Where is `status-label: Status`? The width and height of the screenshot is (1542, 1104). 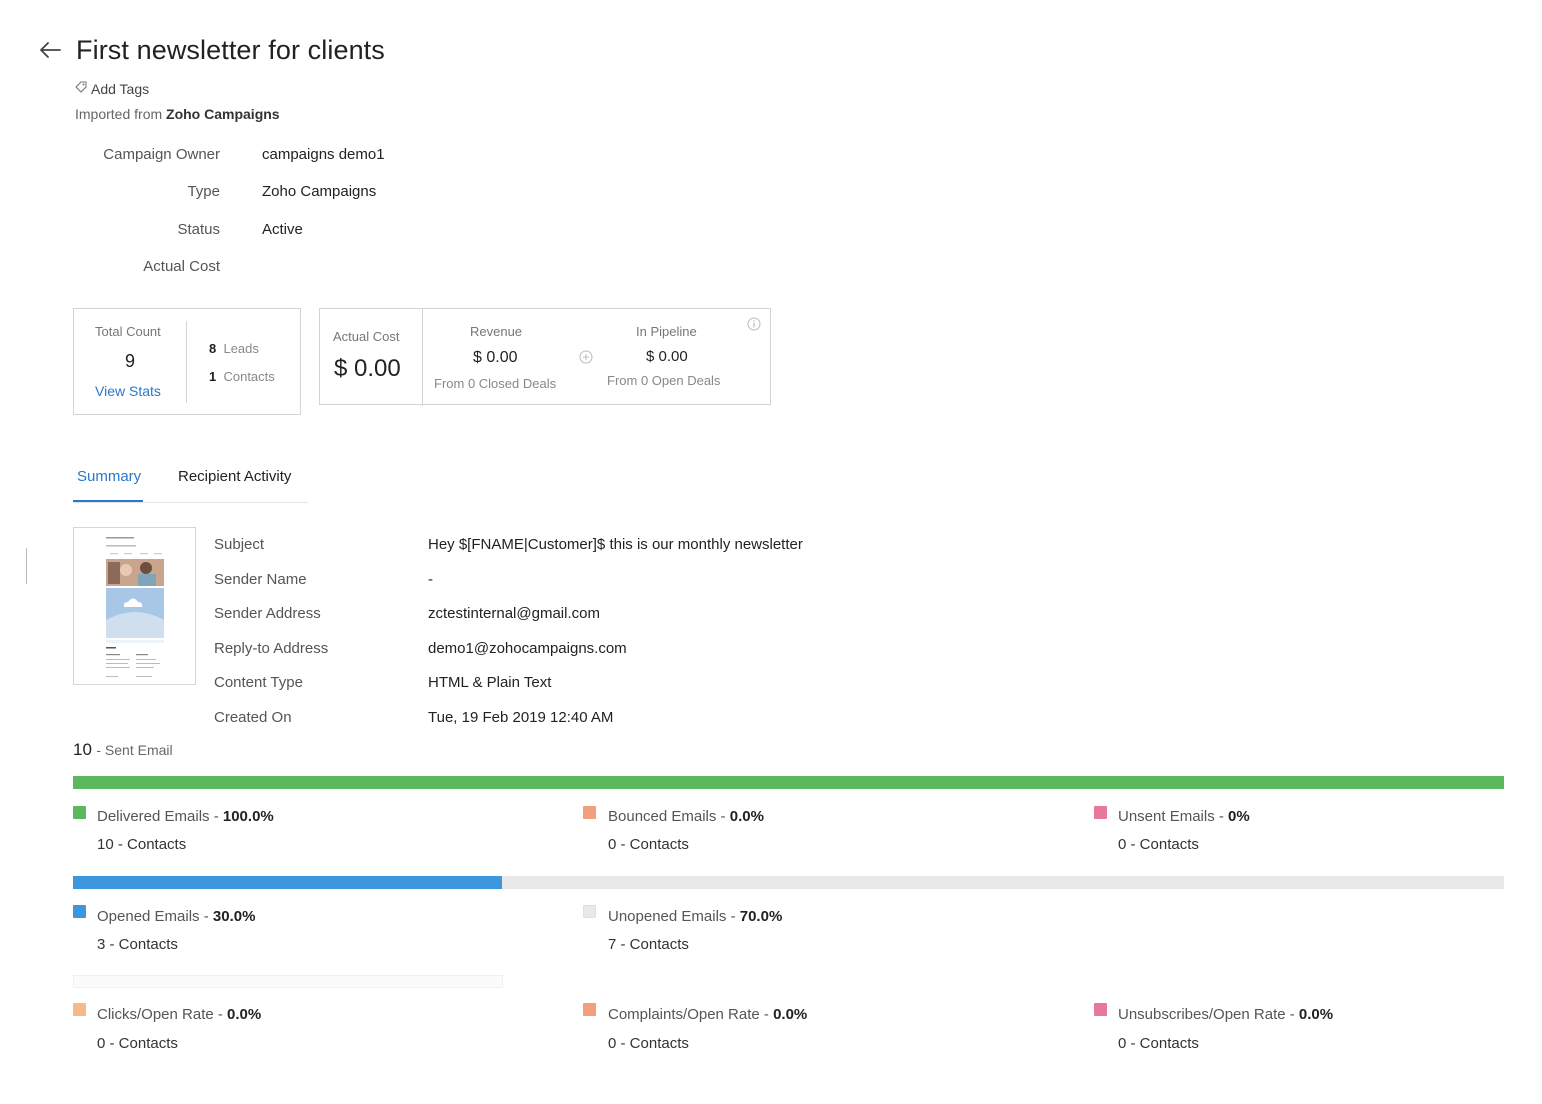 status-label: Status is located at coordinates (198, 229).